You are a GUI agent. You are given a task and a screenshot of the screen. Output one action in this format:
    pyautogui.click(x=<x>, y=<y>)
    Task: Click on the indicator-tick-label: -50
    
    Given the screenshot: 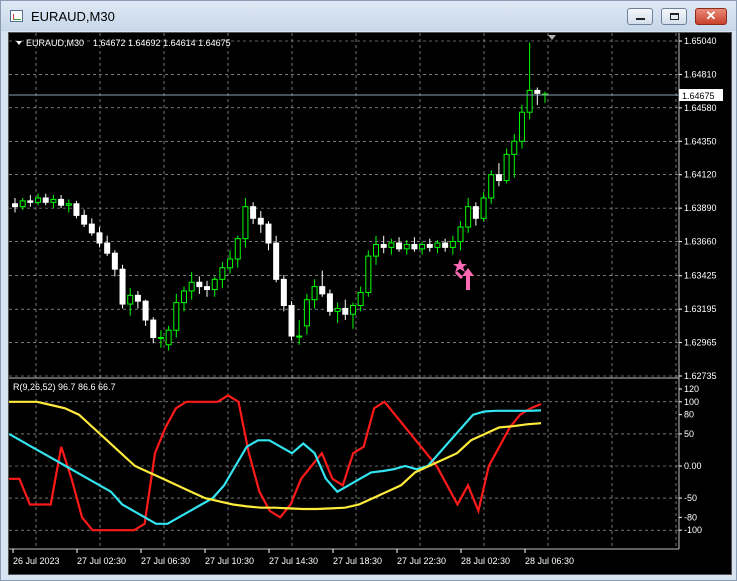 What is the action you would take?
    pyautogui.click(x=690, y=498)
    